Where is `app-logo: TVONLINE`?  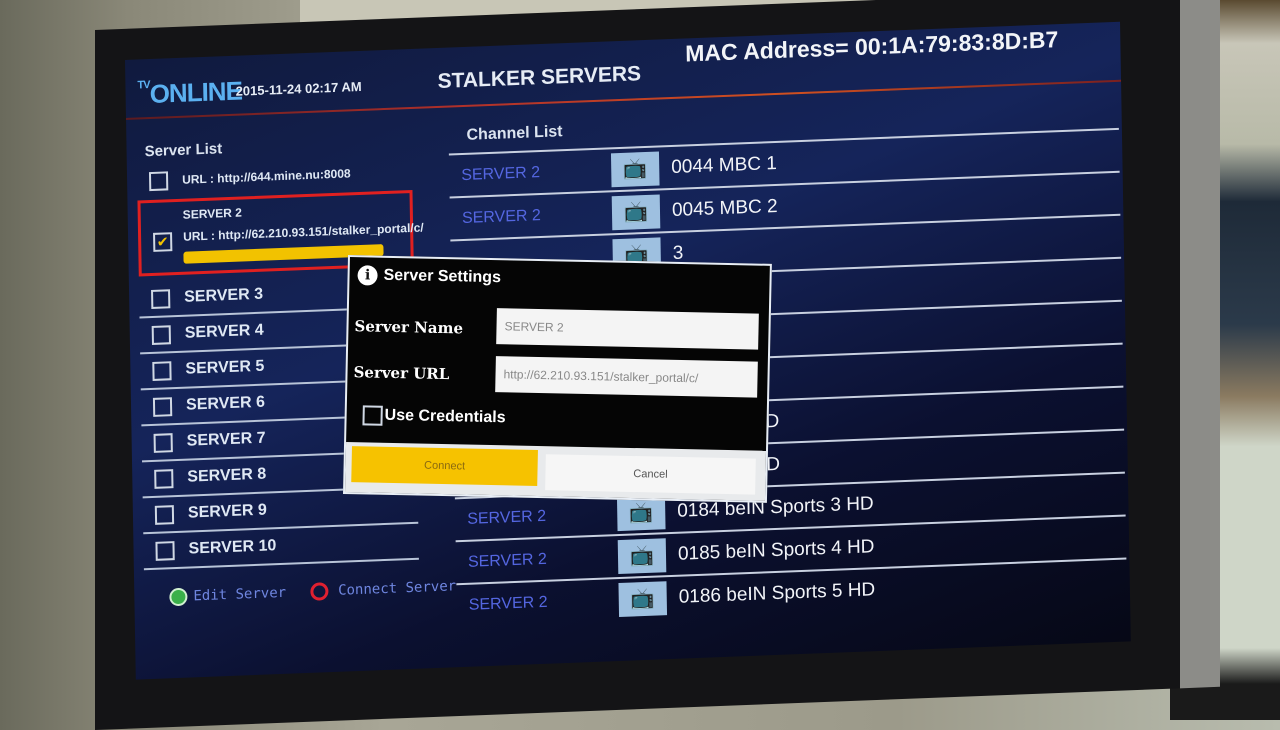 app-logo: TVONLINE is located at coordinates (190, 92).